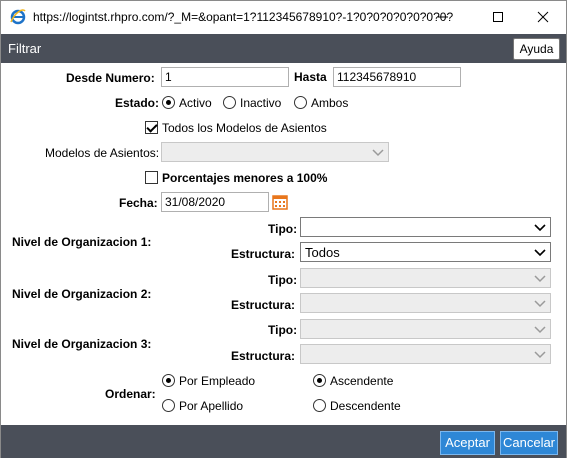 This screenshot has width=567, height=458. What do you see at coordinates (168, 380) in the screenshot?
I see `por-empleado-radio` at bounding box center [168, 380].